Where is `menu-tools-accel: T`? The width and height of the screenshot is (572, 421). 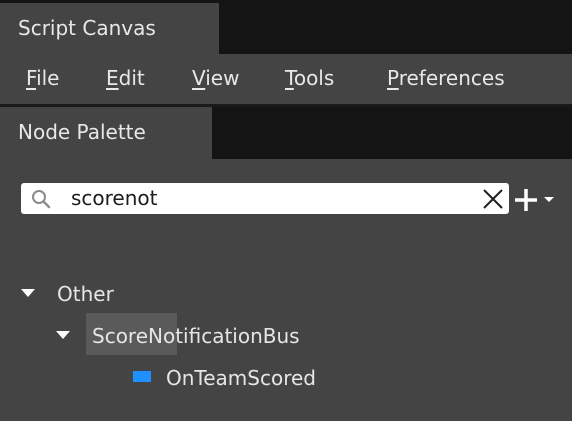
menu-tools-accel: T is located at coordinates (289, 78).